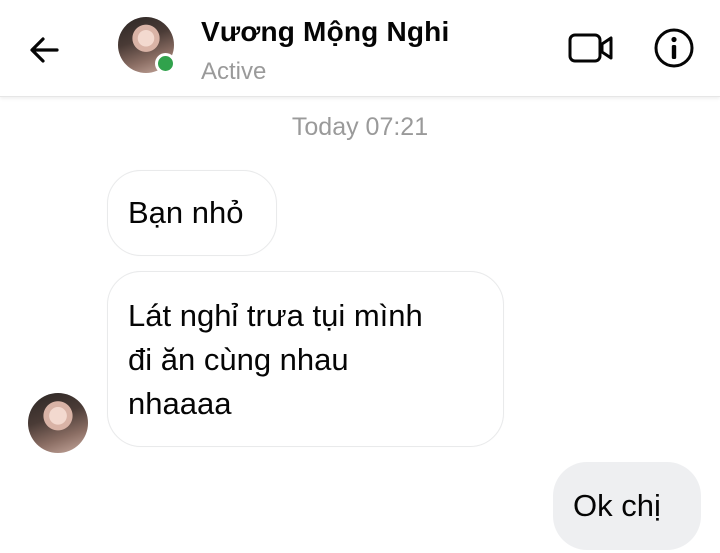 This screenshot has height=553, width=720. I want to click on video-call-icon, so click(590, 48).